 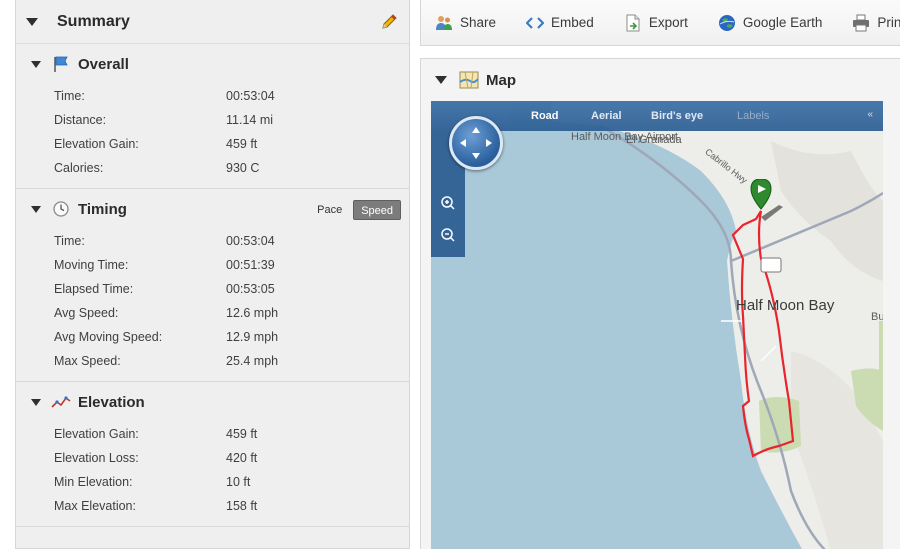 I want to click on export-button: Export, so click(x=656, y=23).